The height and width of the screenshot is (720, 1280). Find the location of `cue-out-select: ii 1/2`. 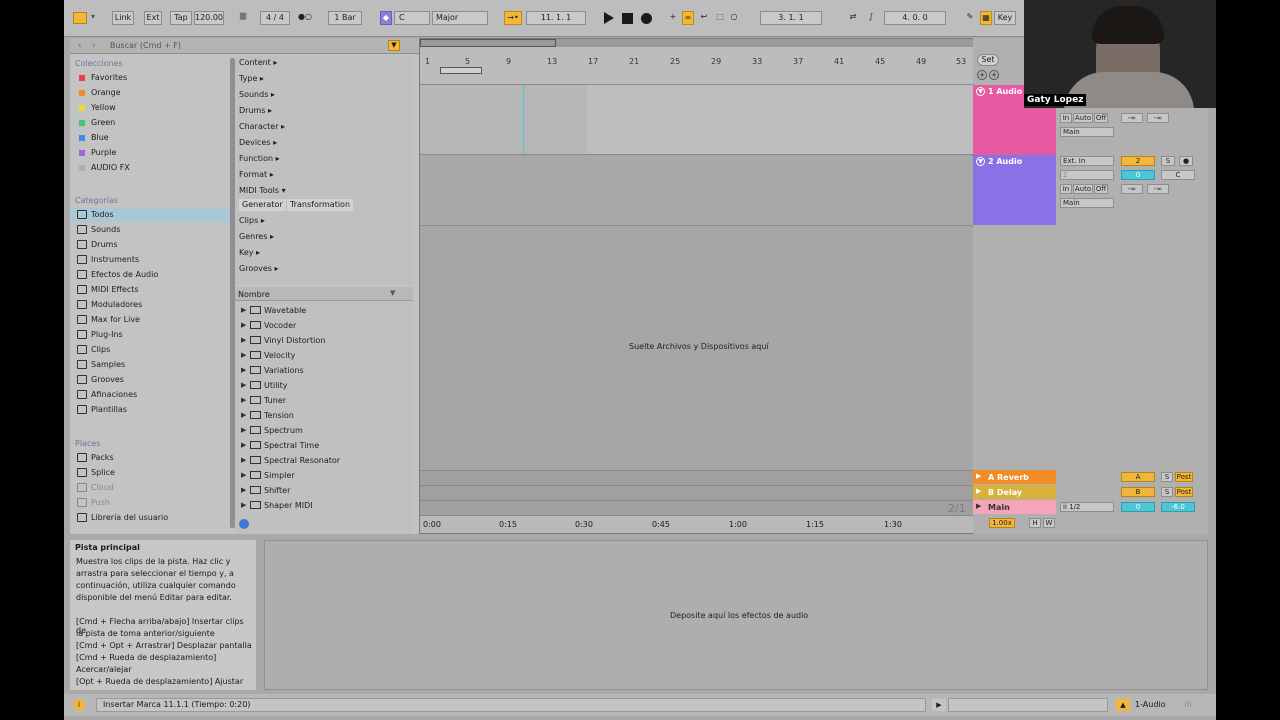

cue-out-select: ii 1/2 is located at coordinates (1087, 507).